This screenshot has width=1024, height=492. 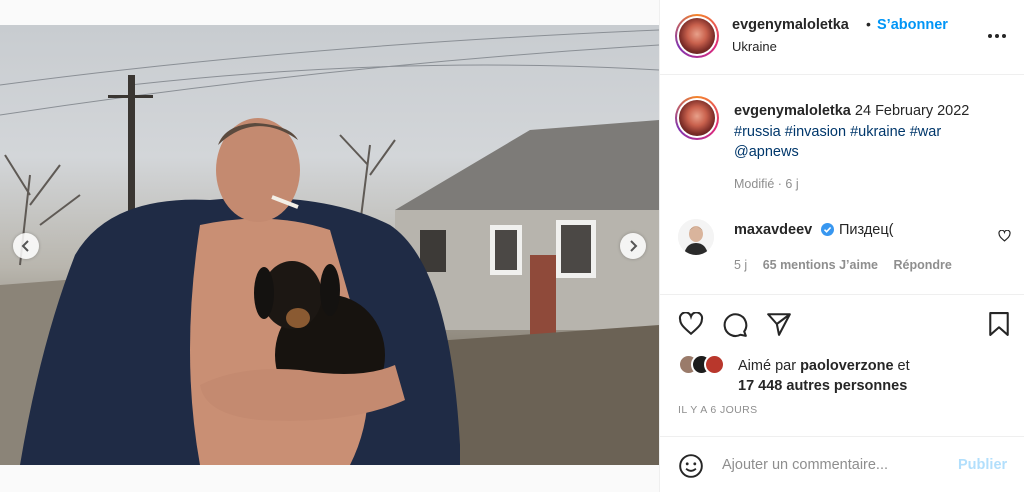 What do you see at coordinates (982, 465) in the screenshot?
I see `post-comment-button: Publier` at bounding box center [982, 465].